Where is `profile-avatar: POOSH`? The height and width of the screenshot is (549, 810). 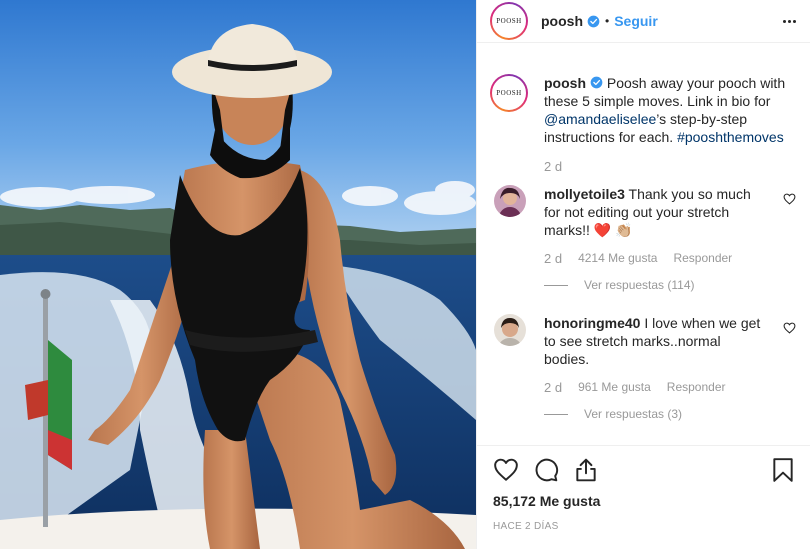
profile-avatar: POOSH is located at coordinates (509, 21).